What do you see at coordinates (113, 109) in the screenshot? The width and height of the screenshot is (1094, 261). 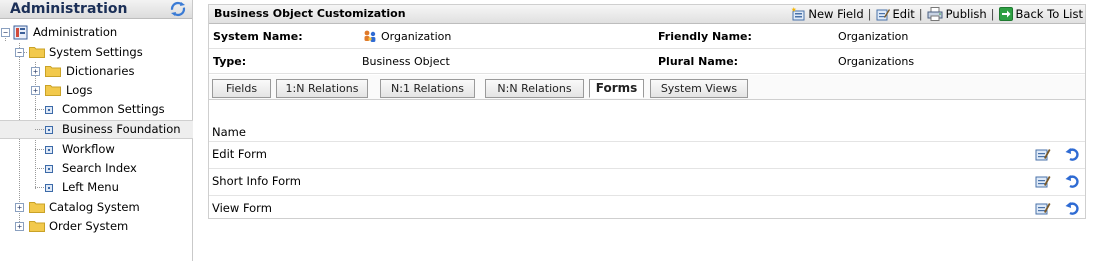 I see `tree-item-label: Common Settings` at bounding box center [113, 109].